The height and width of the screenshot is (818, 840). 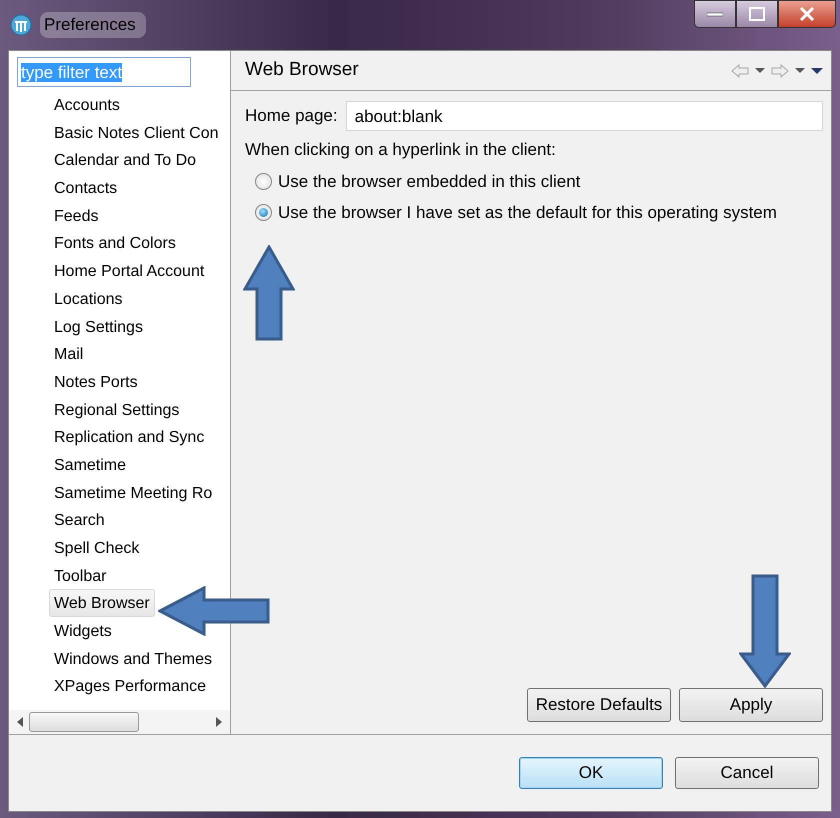 I want to click on sidebar-item: Notes Ports, so click(x=96, y=382).